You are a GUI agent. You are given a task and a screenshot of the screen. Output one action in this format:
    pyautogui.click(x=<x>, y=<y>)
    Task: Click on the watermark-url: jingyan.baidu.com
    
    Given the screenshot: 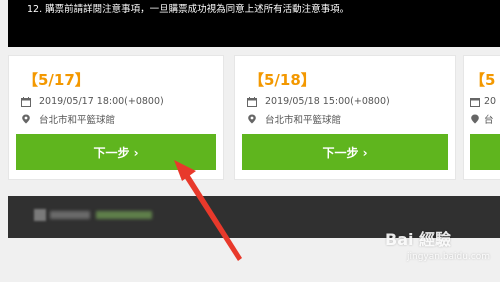 What is the action you would take?
    pyautogui.click(x=449, y=257)
    